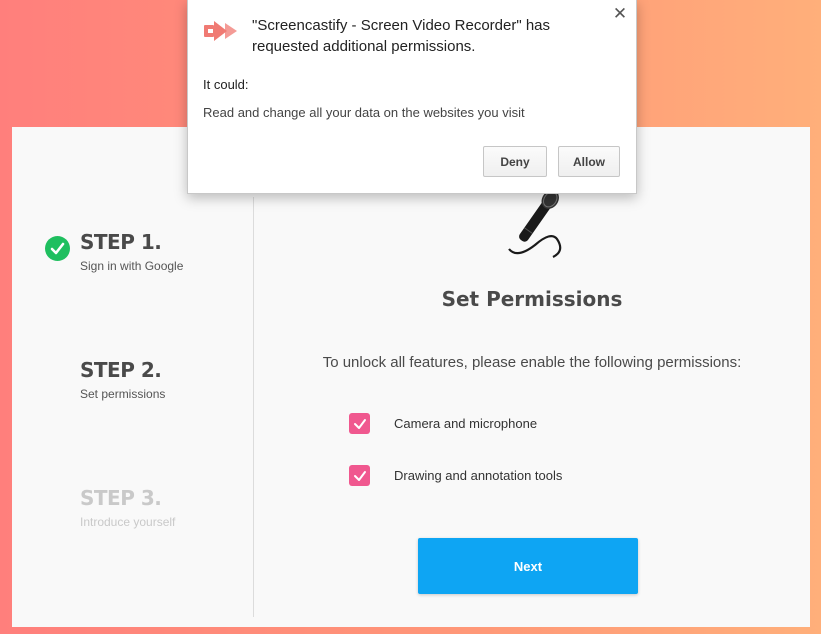 The height and width of the screenshot is (634, 821). Describe the element at coordinates (57, 248) in the screenshot. I see `check-circle-icon` at that location.